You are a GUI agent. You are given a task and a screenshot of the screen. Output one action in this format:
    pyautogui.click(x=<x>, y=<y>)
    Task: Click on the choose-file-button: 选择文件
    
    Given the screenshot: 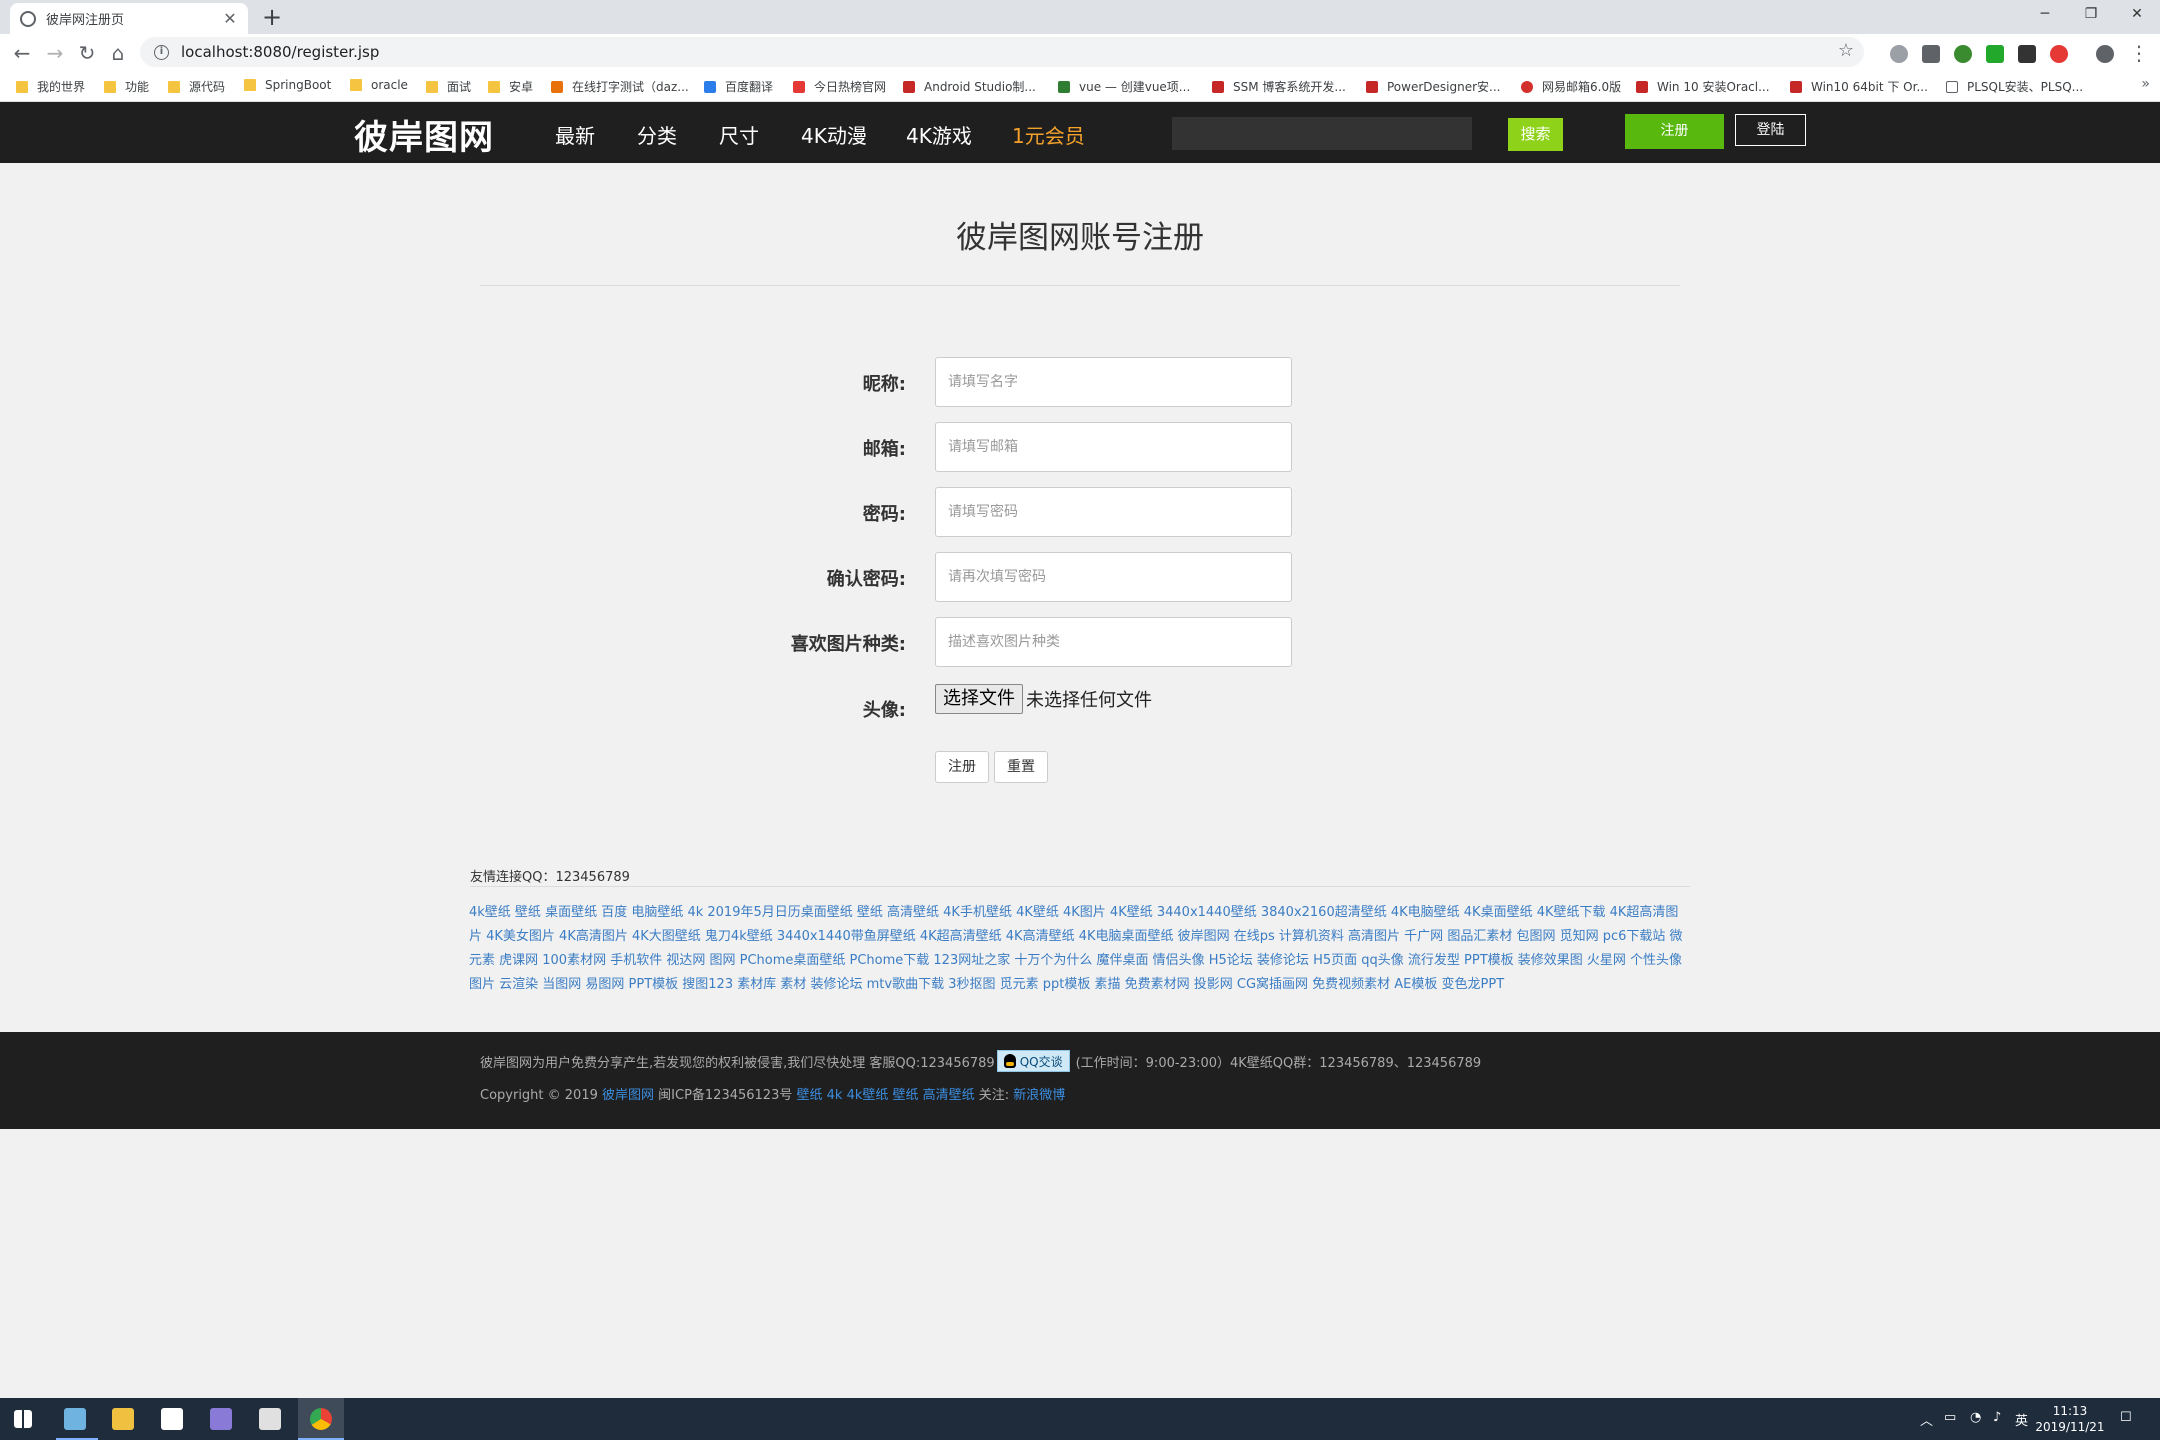 What is the action you would take?
    pyautogui.click(x=979, y=699)
    